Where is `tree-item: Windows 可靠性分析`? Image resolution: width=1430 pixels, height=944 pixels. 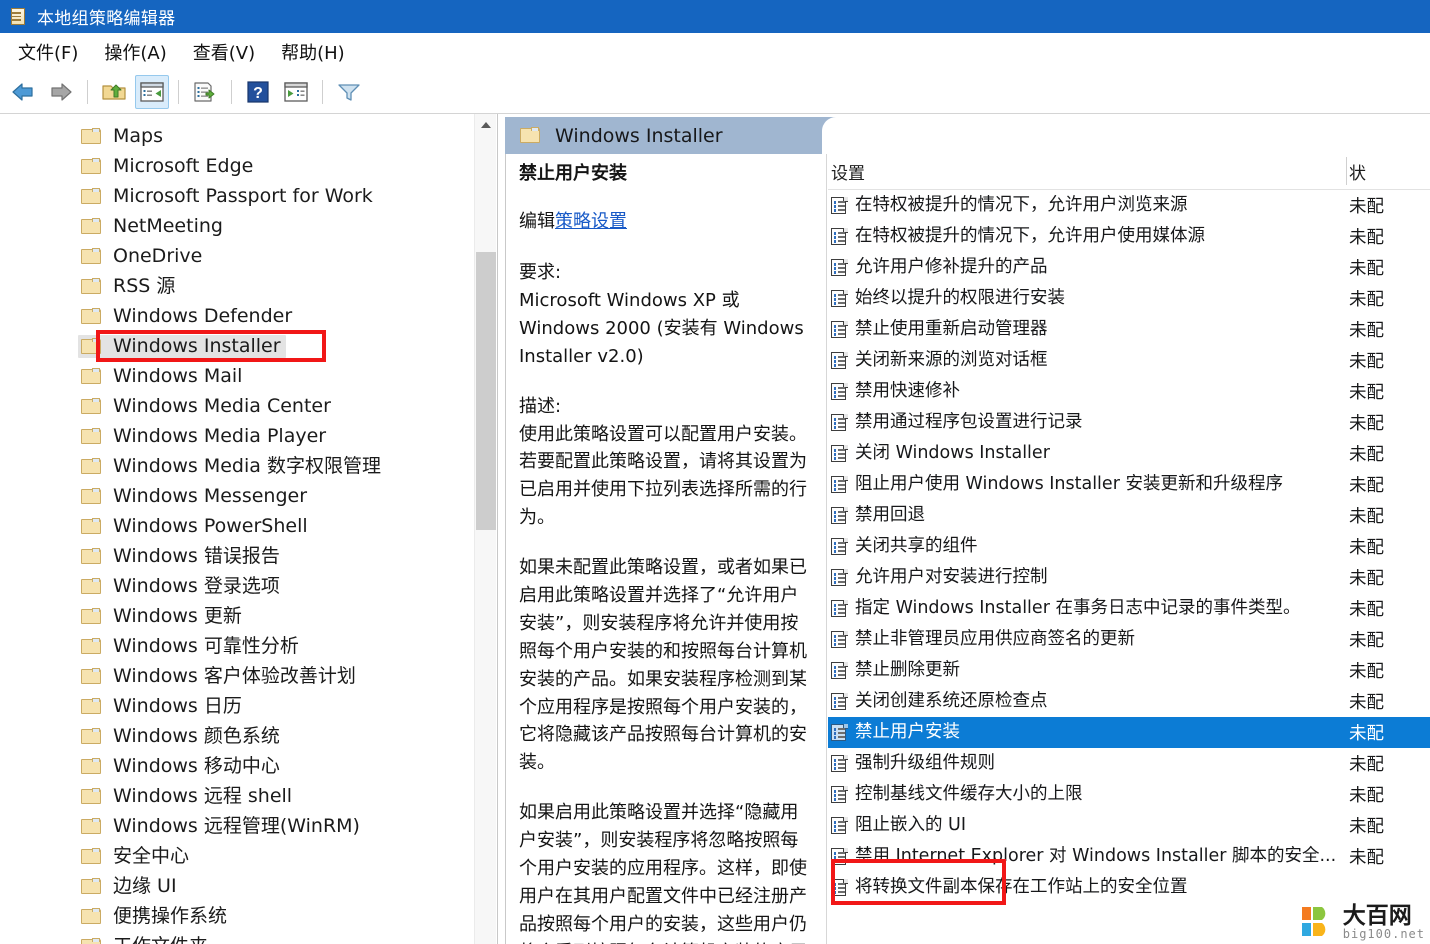 tree-item: Windows 可靠性分析 is located at coordinates (237, 646).